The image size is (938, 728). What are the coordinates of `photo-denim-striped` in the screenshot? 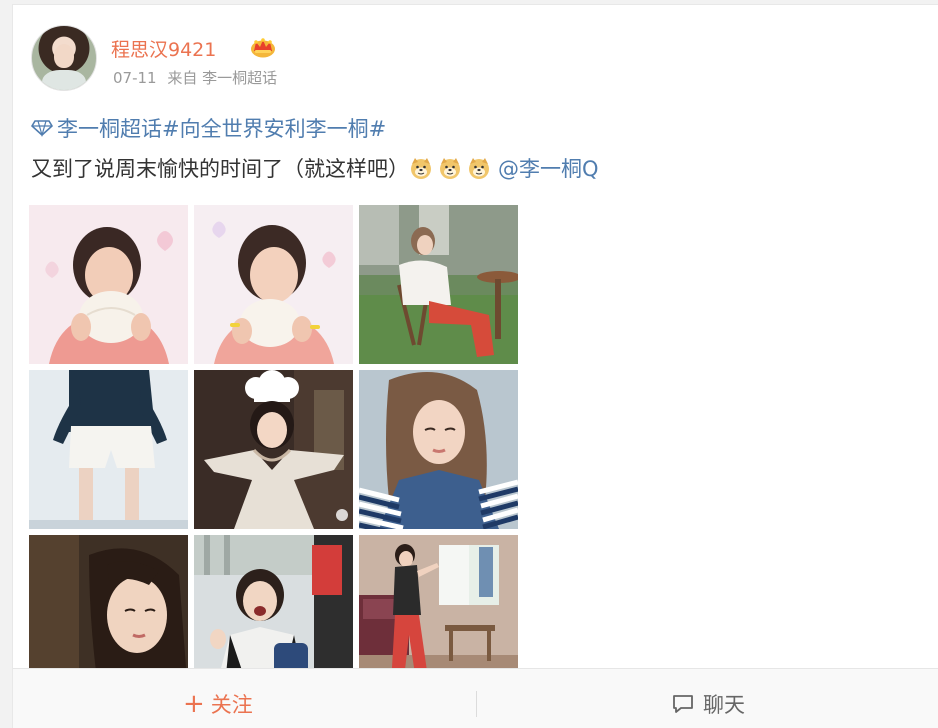 It's located at (438, 449).